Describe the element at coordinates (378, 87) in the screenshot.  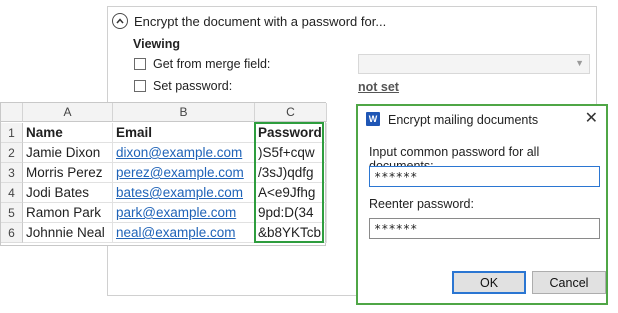
I see `not-set-link: not set` at that location.